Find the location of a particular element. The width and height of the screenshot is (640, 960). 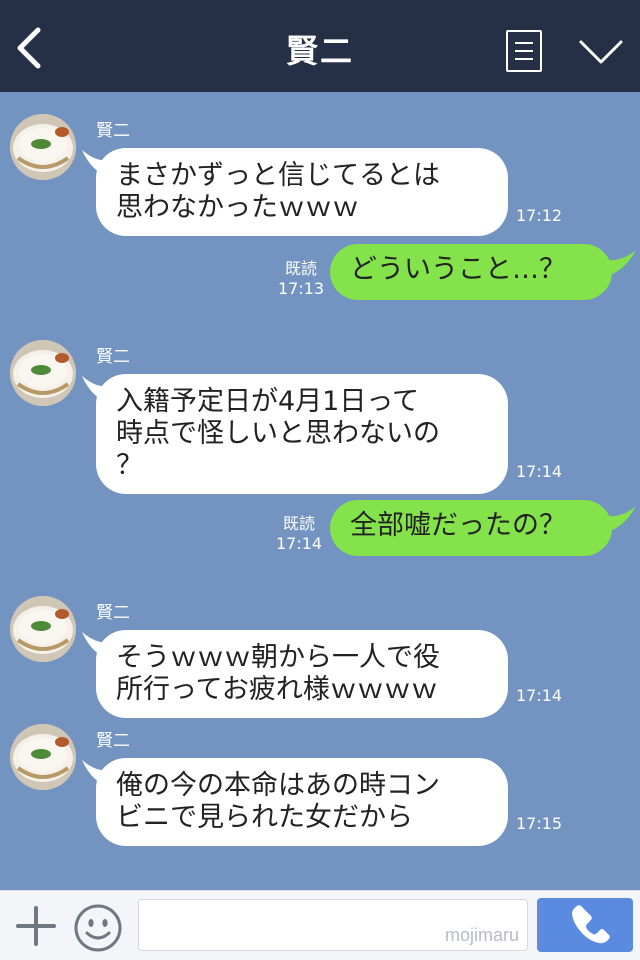

message-bubble: 全部嘘だったの？ is located at coordinates (471, 528).